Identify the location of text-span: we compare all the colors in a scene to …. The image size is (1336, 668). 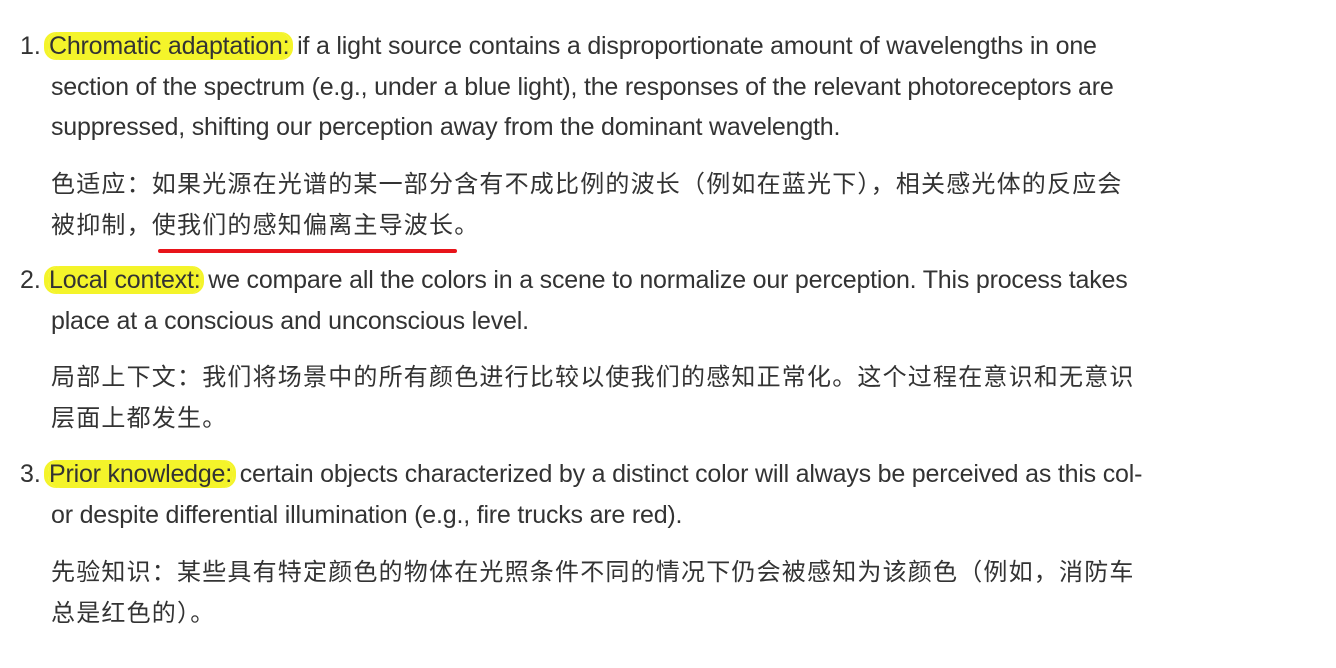
(664, 280).